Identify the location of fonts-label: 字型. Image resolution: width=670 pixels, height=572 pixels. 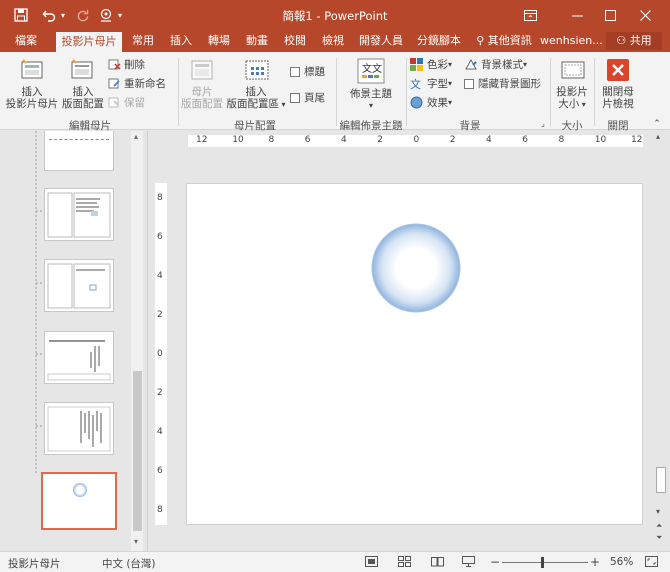
(437, 84).